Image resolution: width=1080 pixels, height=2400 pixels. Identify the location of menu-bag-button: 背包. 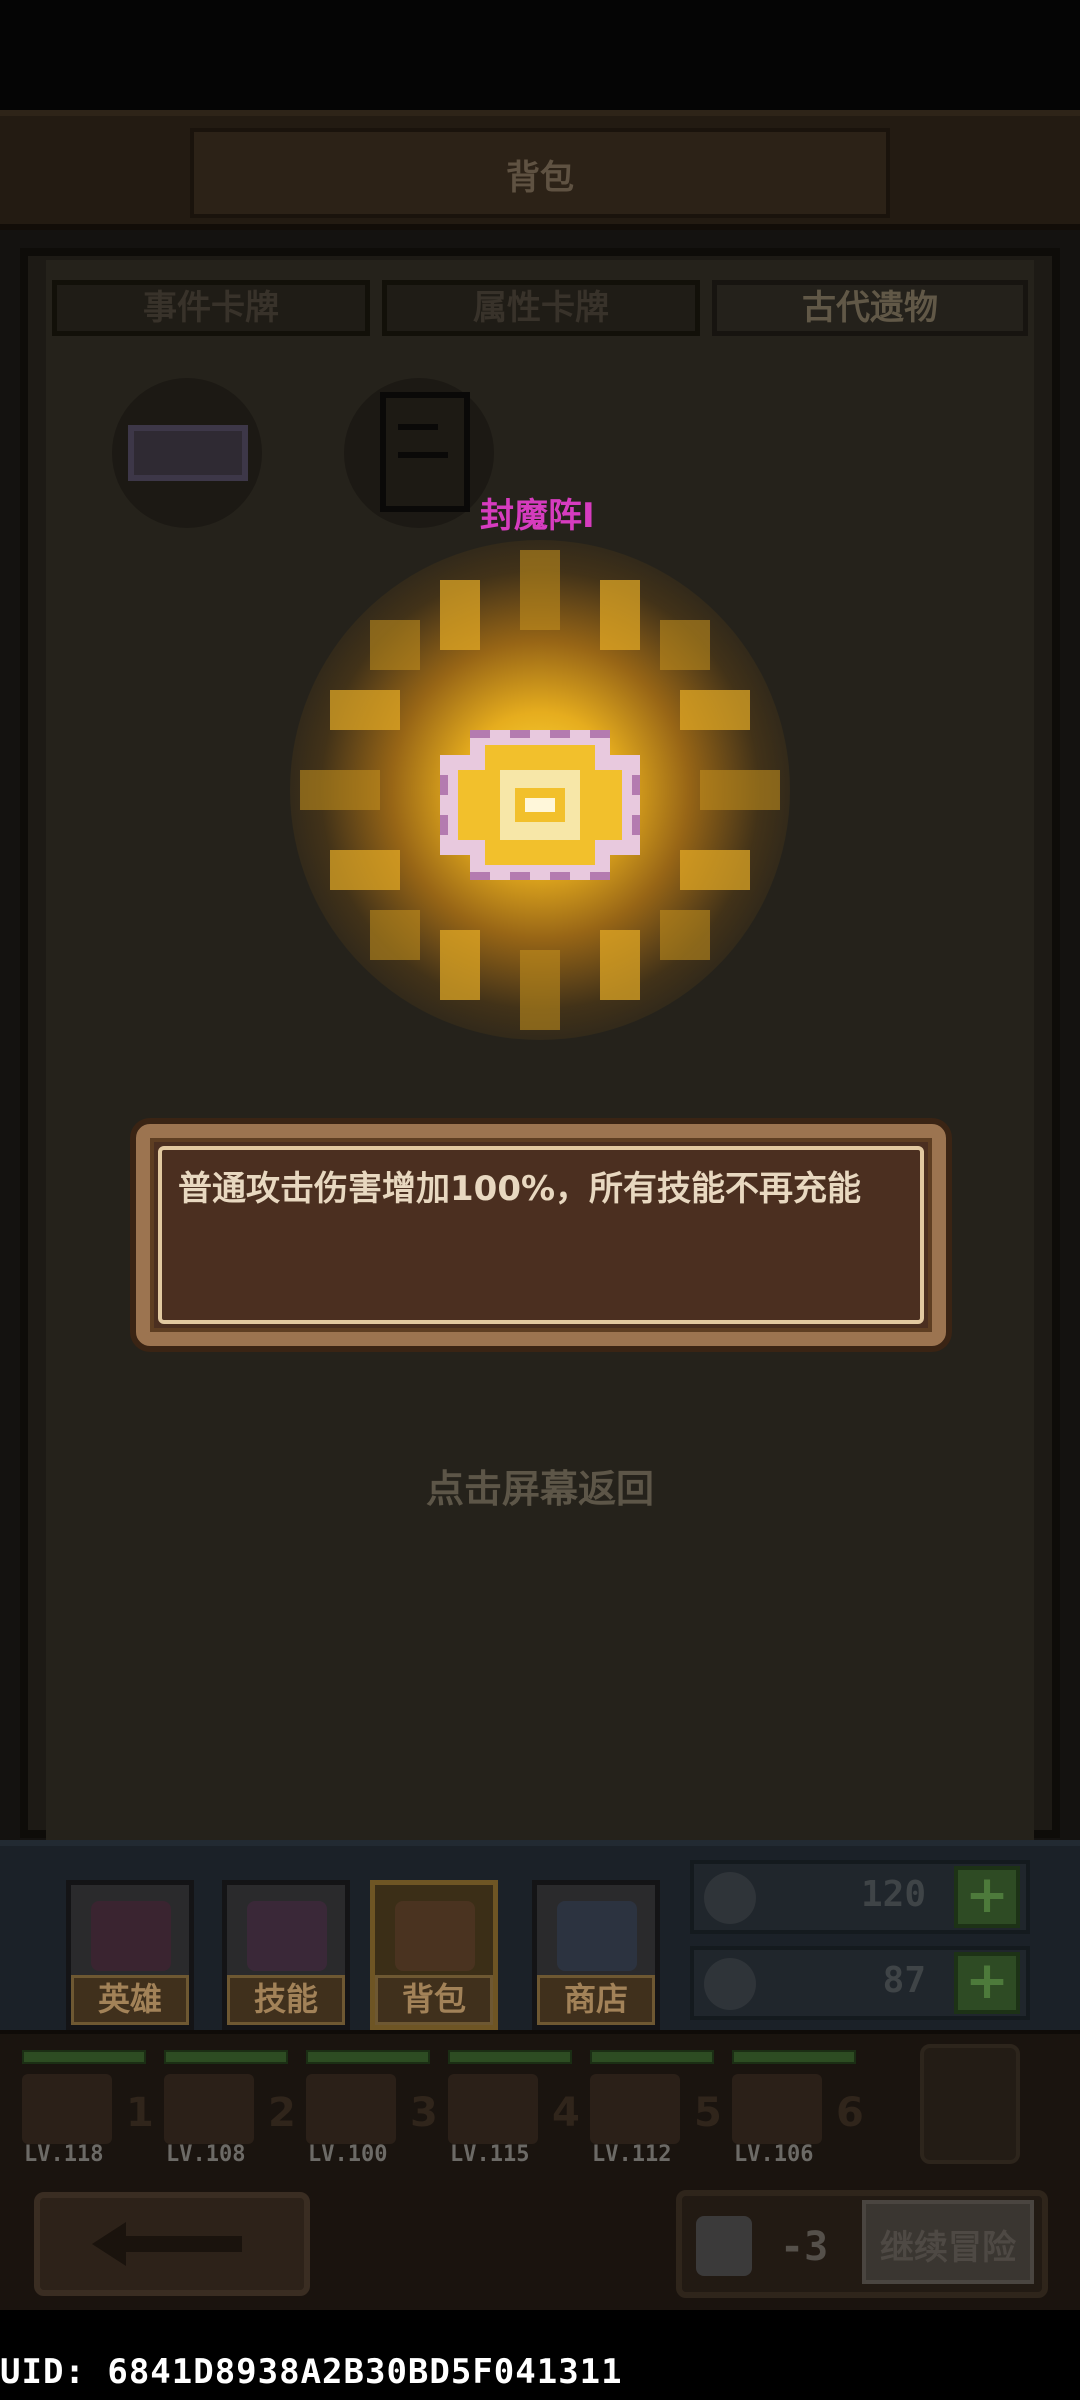
(434, 1955).